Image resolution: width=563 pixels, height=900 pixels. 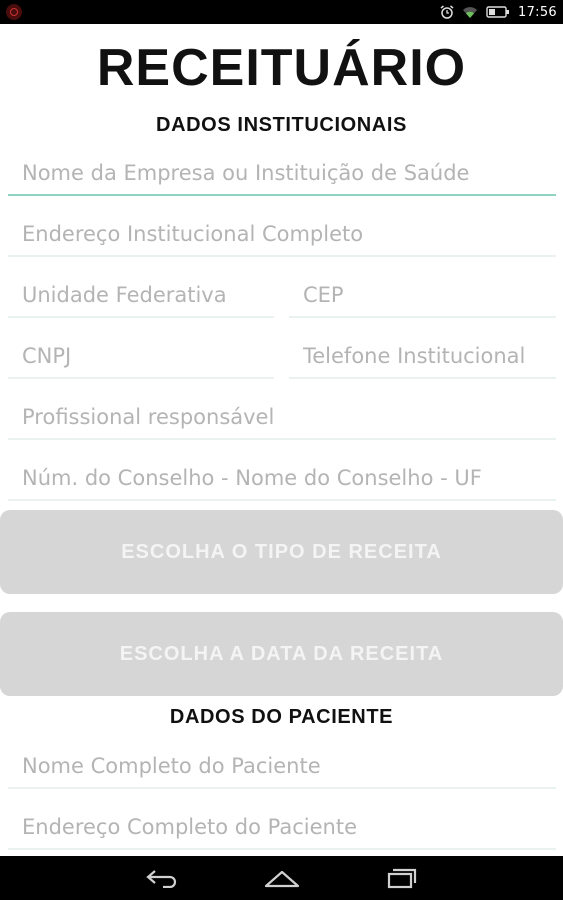 What do you see at coordinates (282, 235) in the screenshot?
I see `institutional-address-field` at bounding box center [282, 235].